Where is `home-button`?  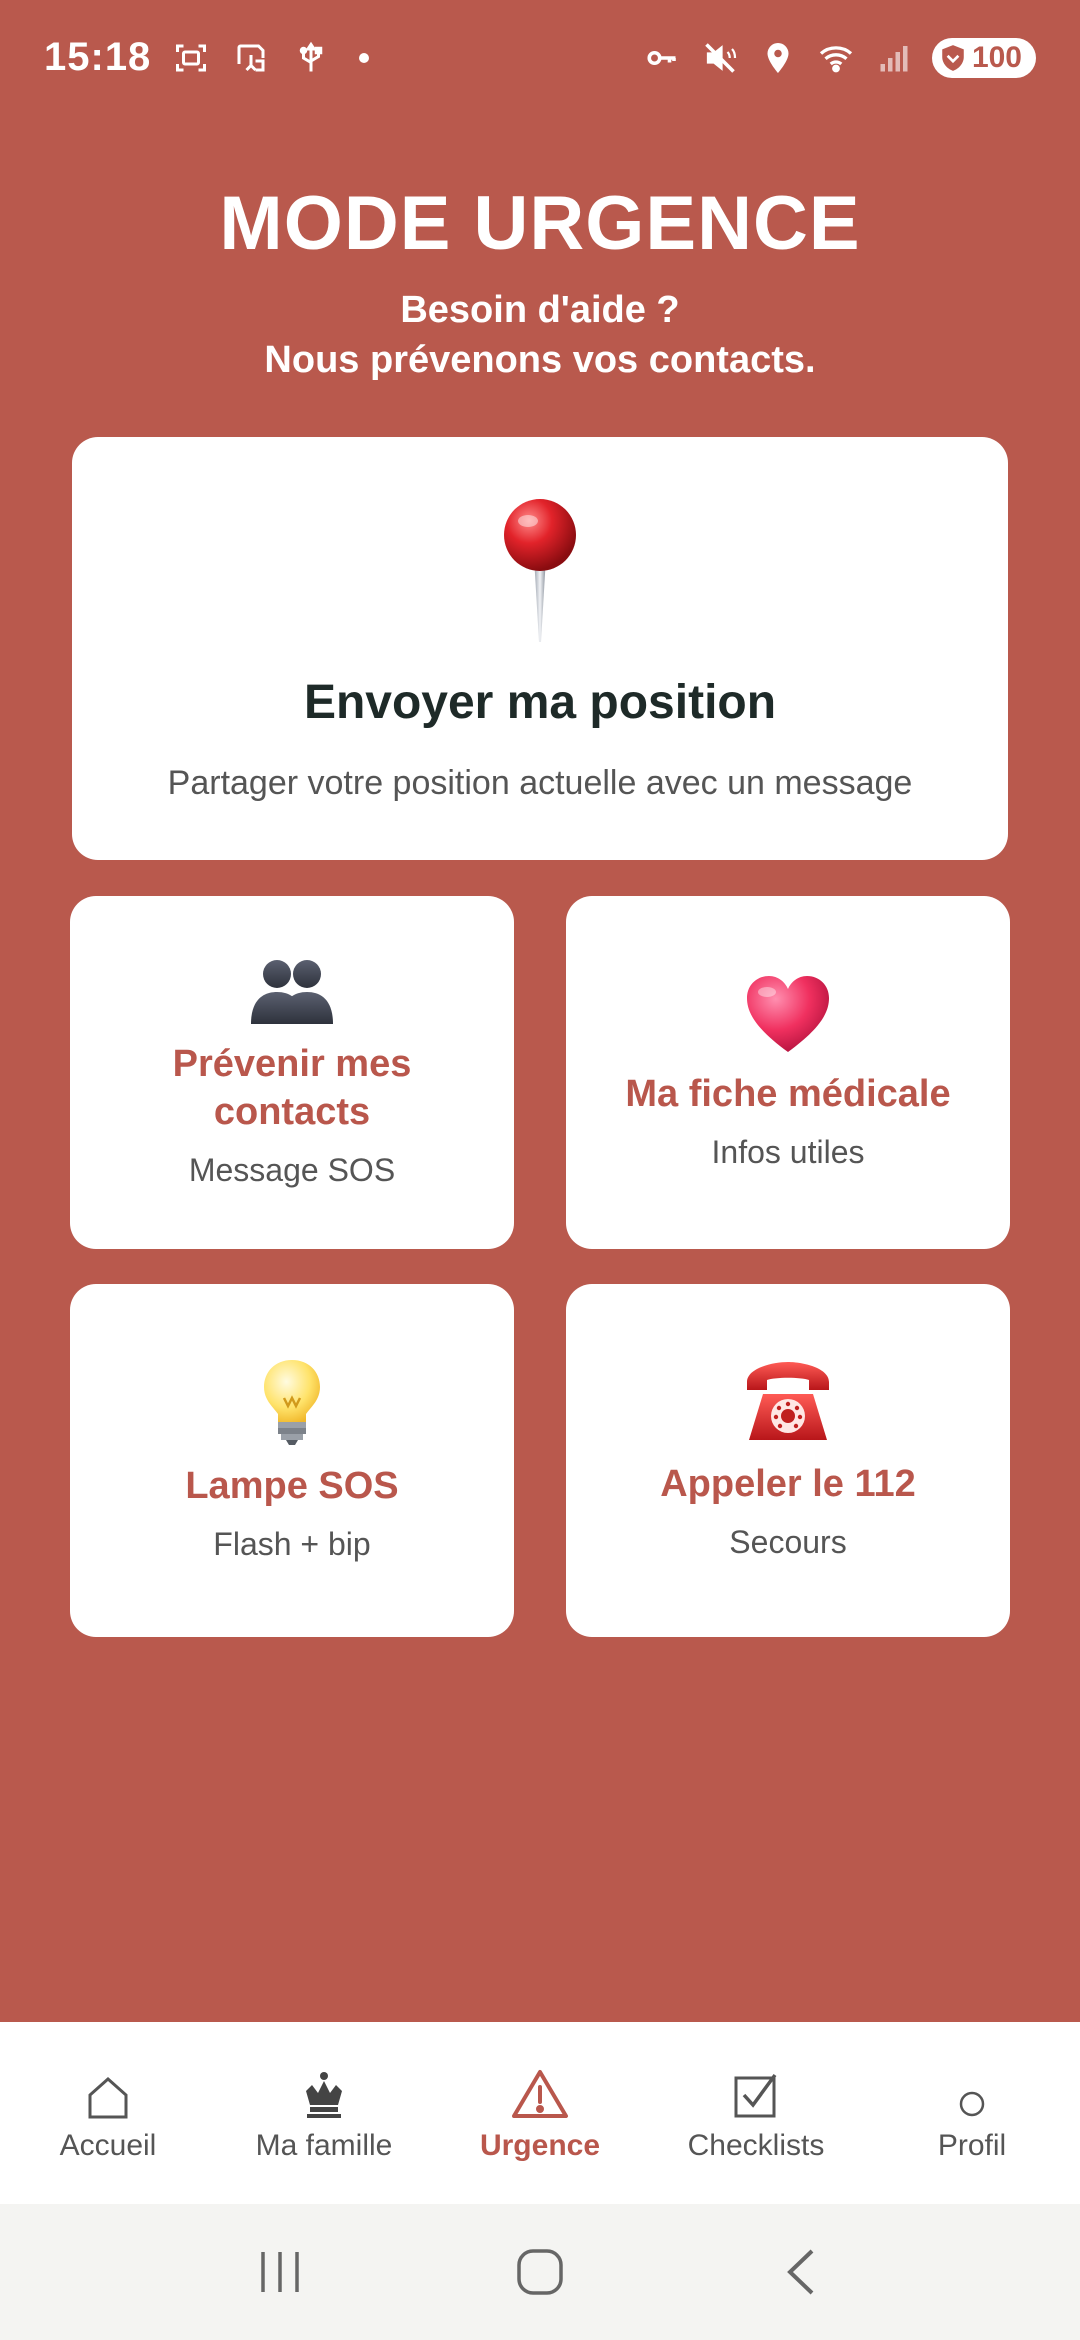 home-button is located at coordinates (540, 2272).